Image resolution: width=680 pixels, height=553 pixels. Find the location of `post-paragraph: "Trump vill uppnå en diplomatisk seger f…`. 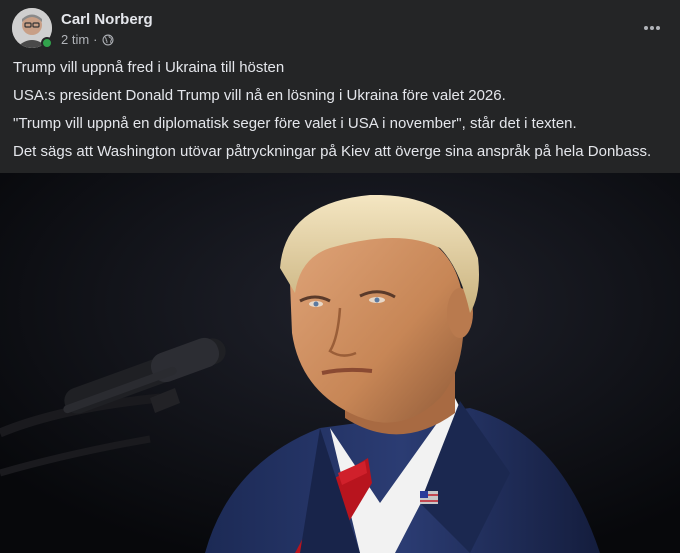

post-paragraph: "Trump vill uppnå en diplomatisk seger f… is located at coordinates (295, 123).